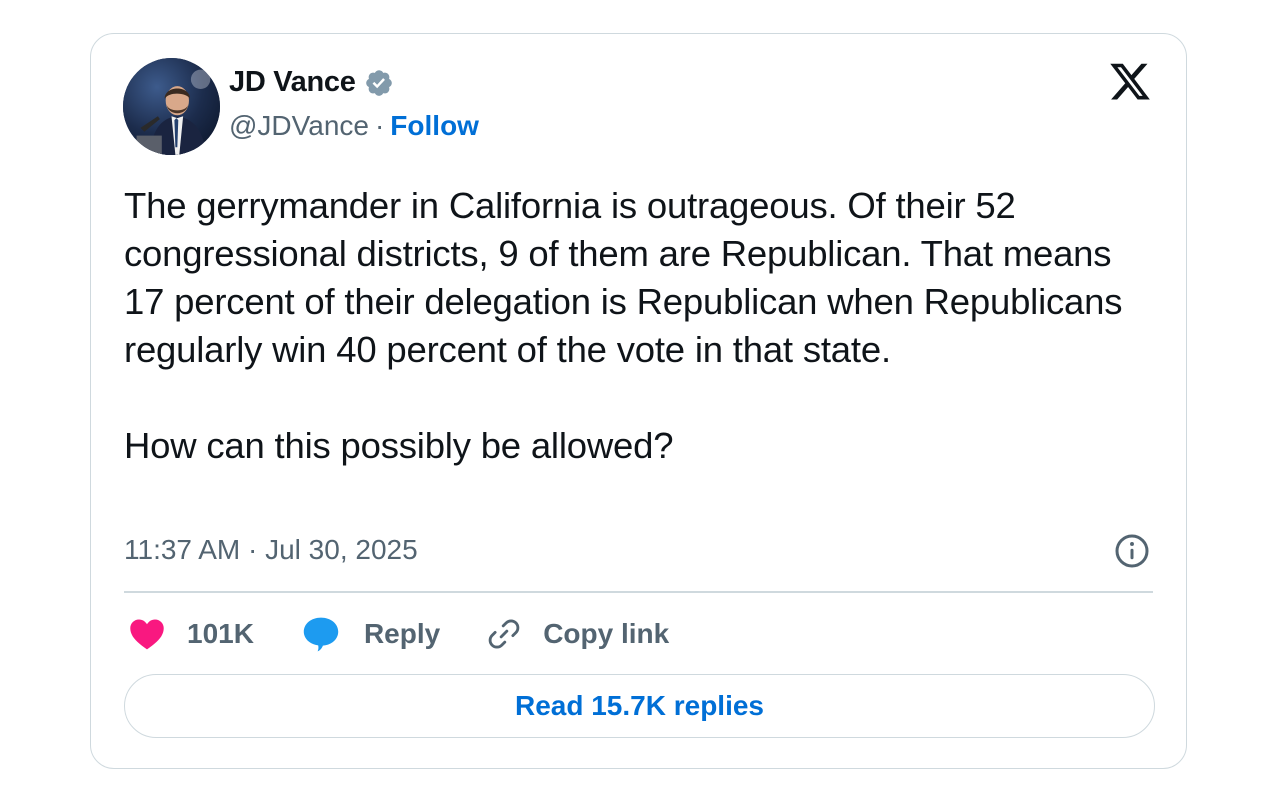 Image resolution: width=1280 pixels, height=794 pixels. Describe the element at coordinates (220, 633) in the screenshot. I see `like-count: 101K` at that location.